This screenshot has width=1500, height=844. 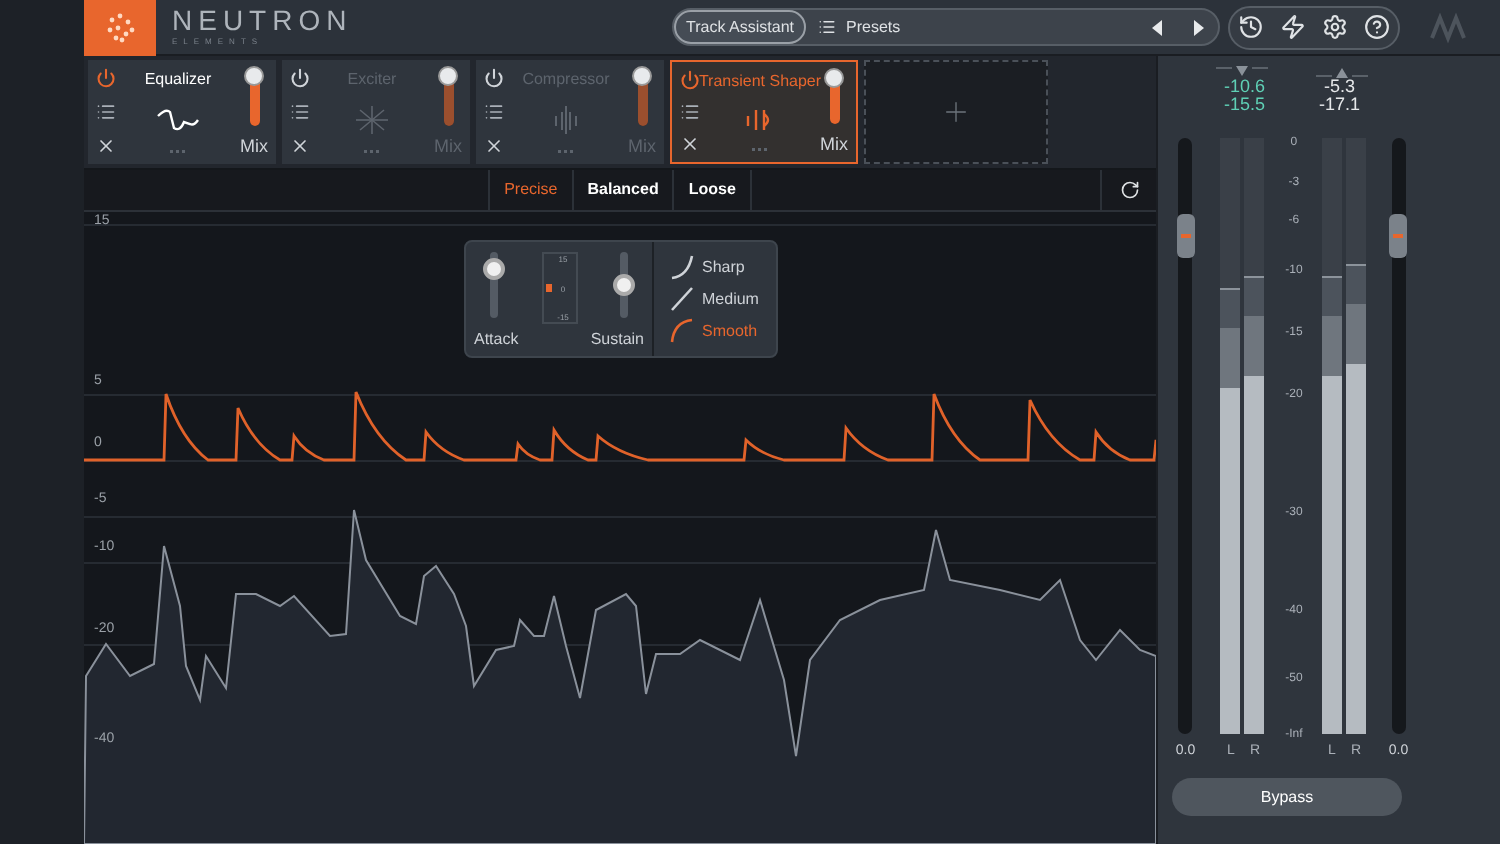 What do you see at coordinates (617, 339) in the screenshot?
I see `sustain-label: Sustain` at bounding box center [617, 339].